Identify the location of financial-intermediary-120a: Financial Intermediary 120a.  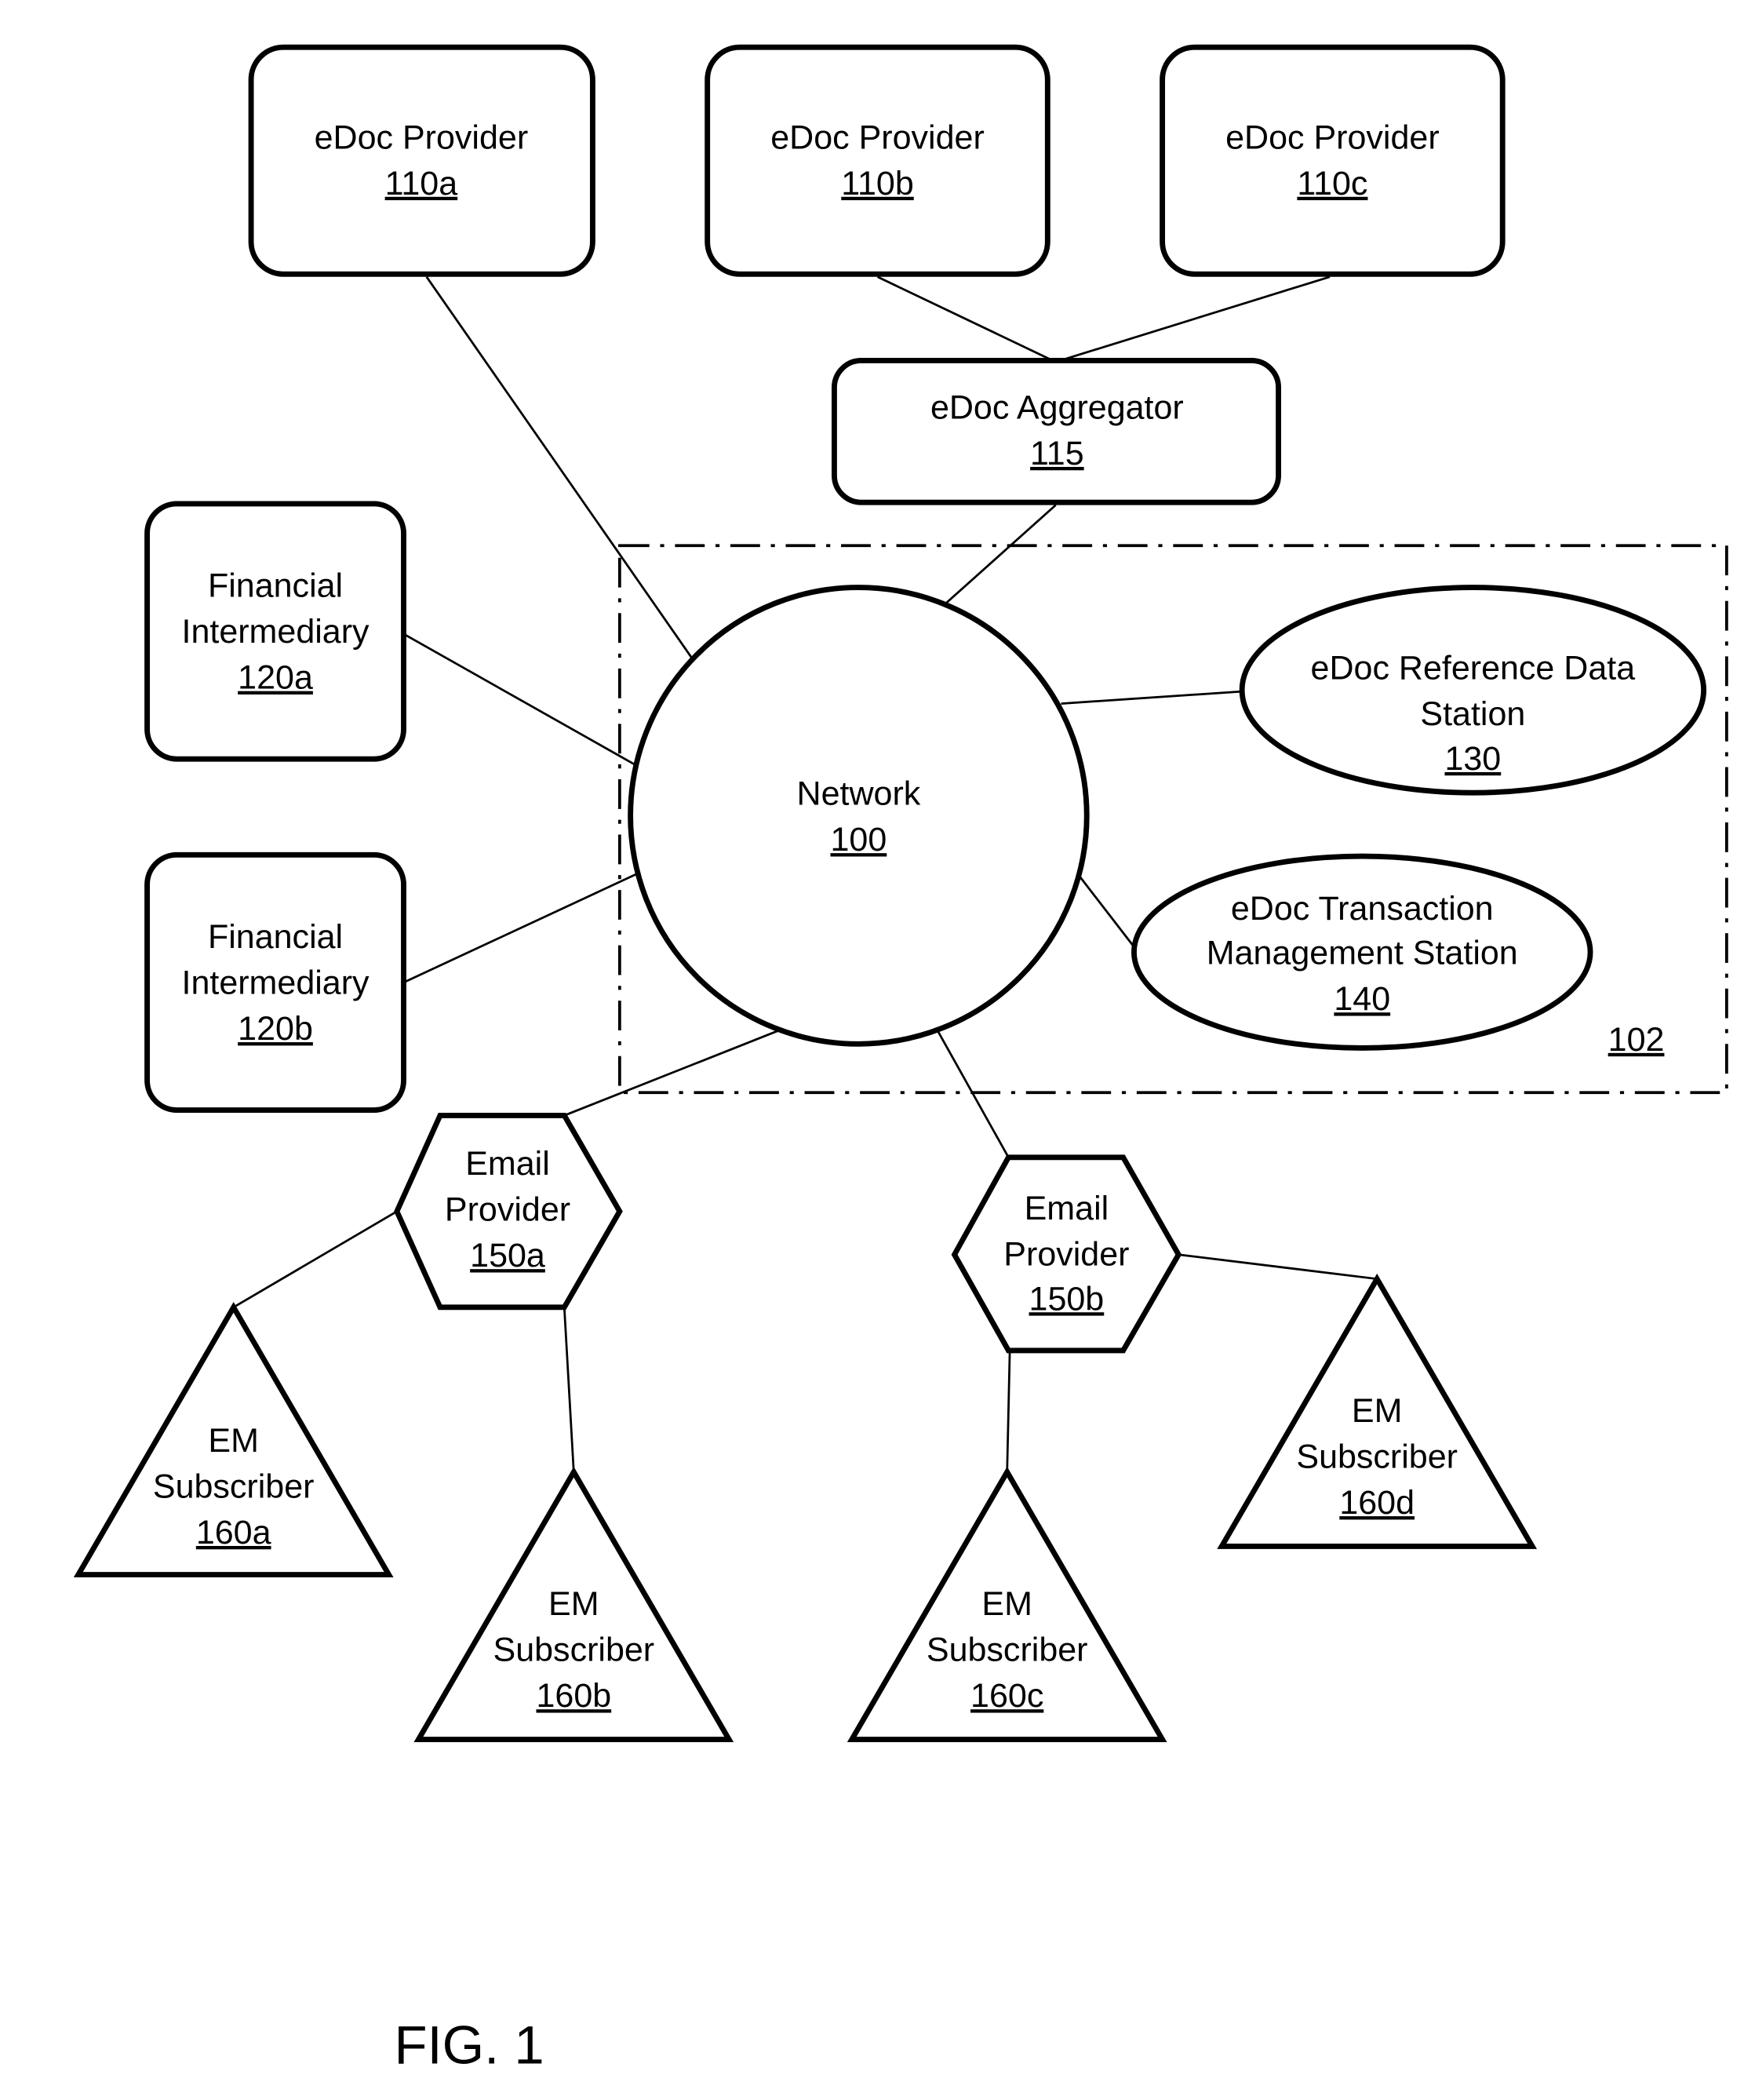
(275, 631).